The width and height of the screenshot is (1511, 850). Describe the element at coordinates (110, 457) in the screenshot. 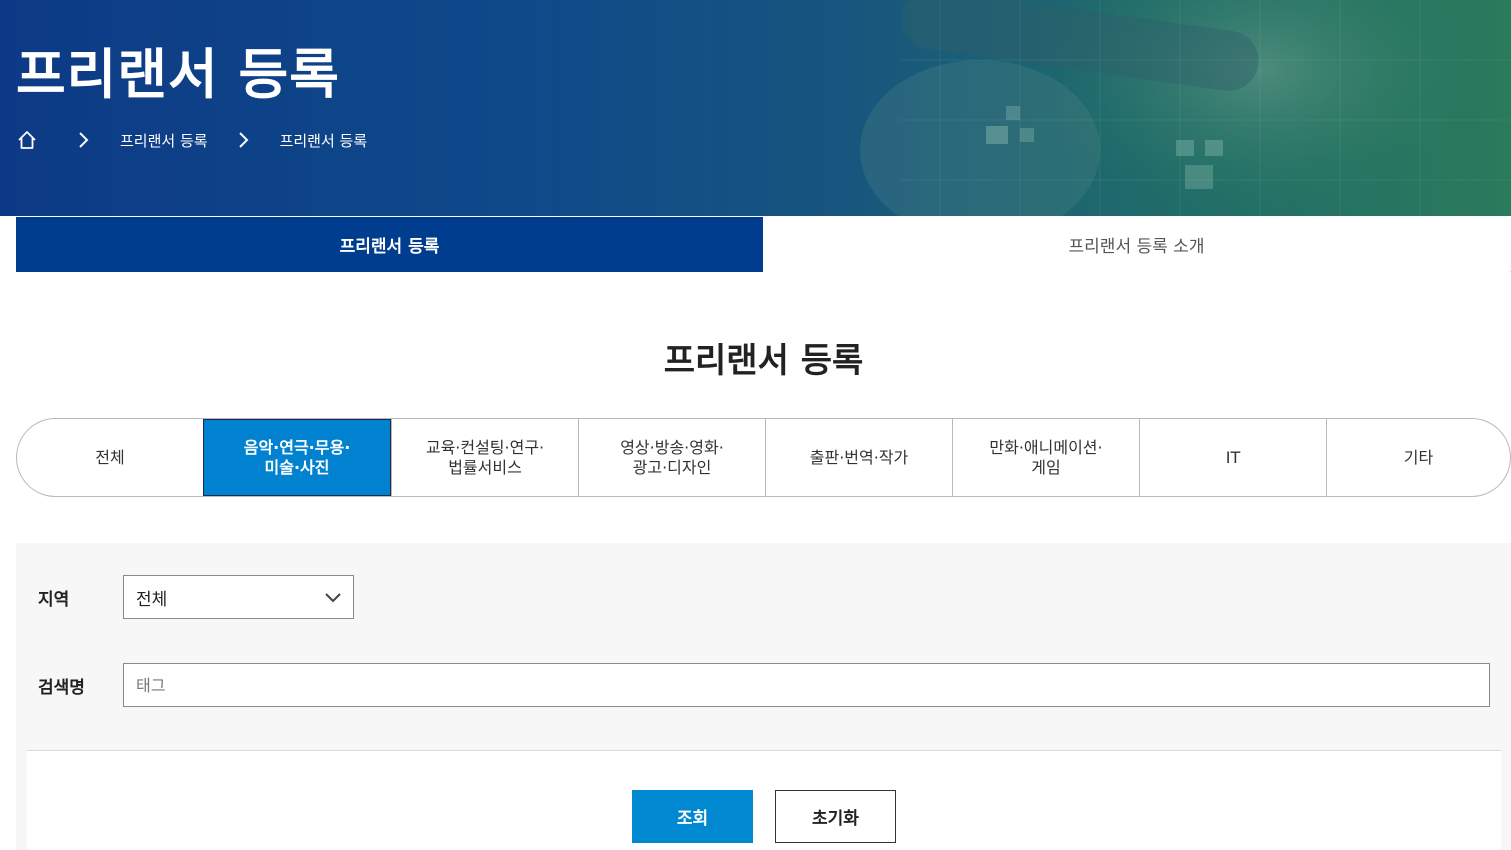

I see `category-all: 전체` at that location.